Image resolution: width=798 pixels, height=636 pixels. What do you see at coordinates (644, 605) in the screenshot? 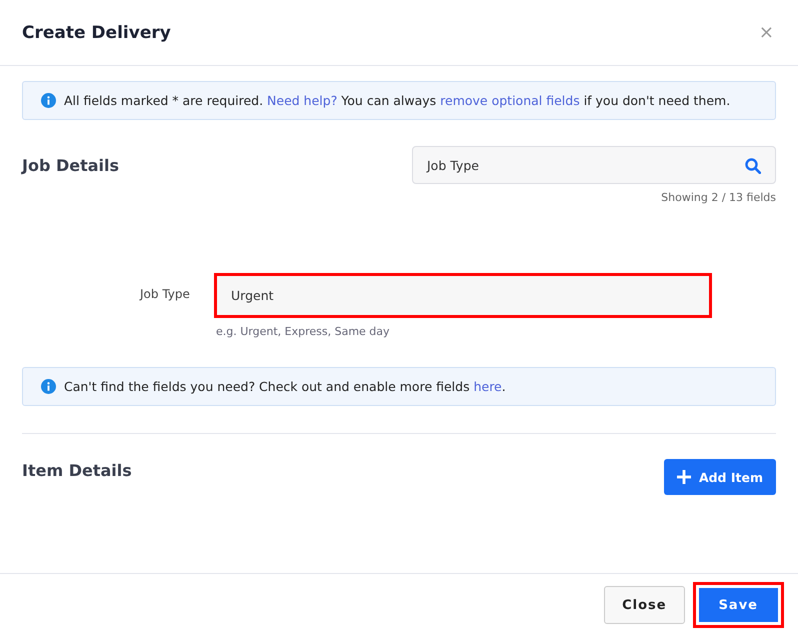
I see `close-button: Close` at bounding box center [644, 605].